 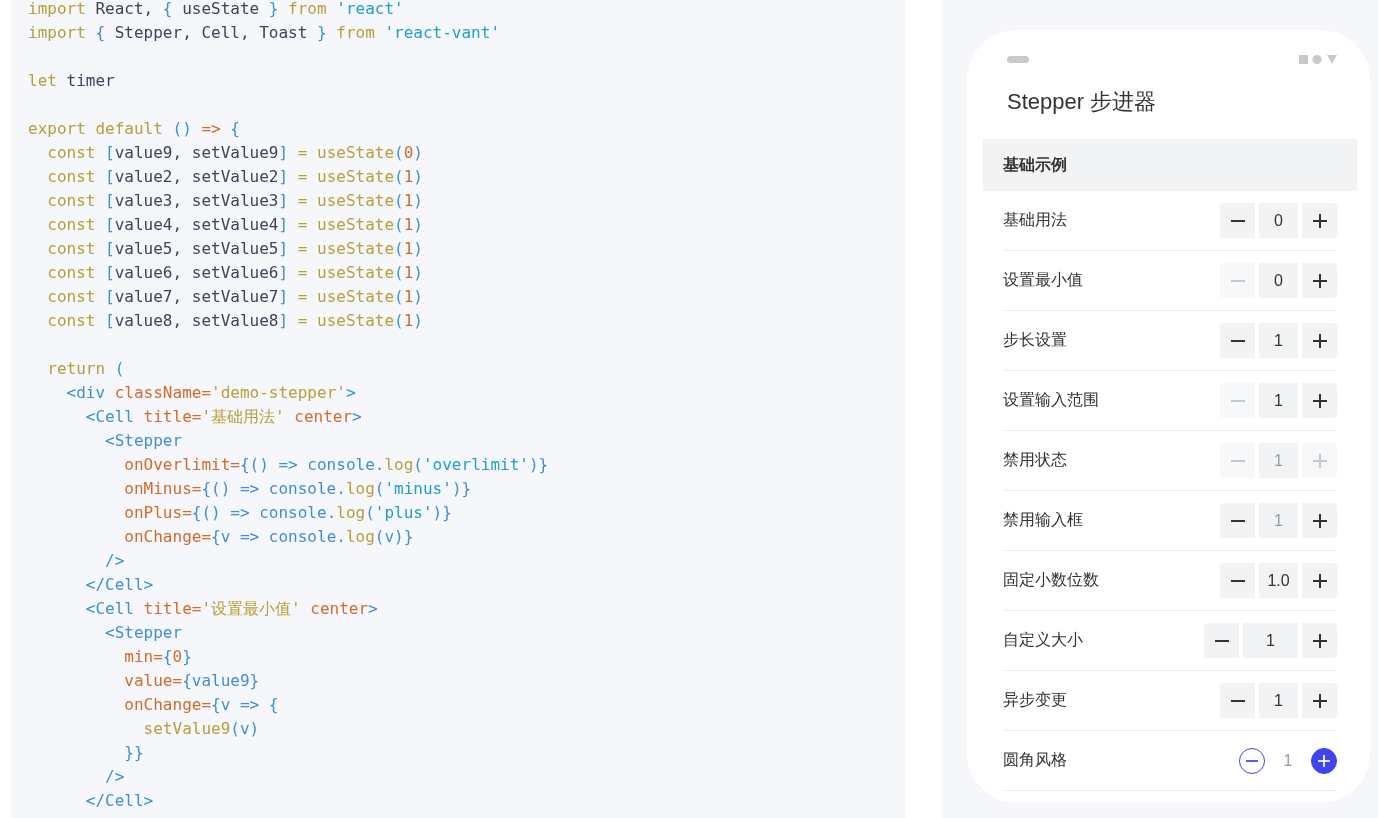 I want to click on cell-label: 异步变更, so click(x=1035, y=700).